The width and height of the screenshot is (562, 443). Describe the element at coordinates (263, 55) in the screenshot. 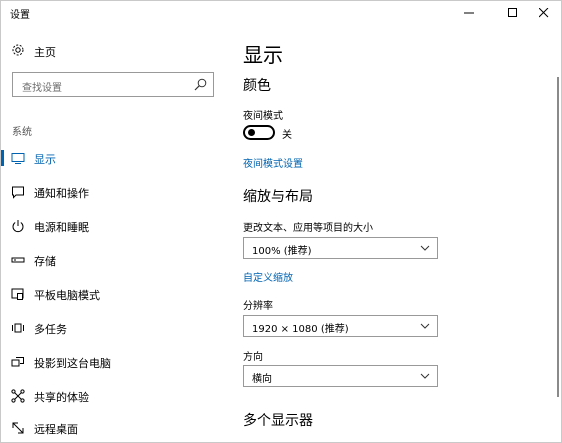

I see `page-title: 显示` at that location.